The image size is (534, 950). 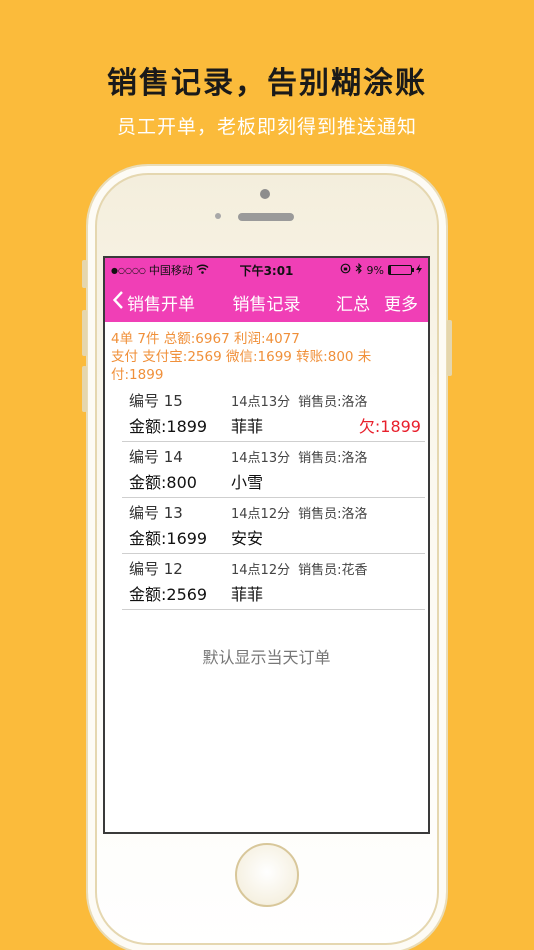 What do you see at coordinates (419, 270) in the screenshot?
I see `charging-icon` at bounding box center [419, 270].